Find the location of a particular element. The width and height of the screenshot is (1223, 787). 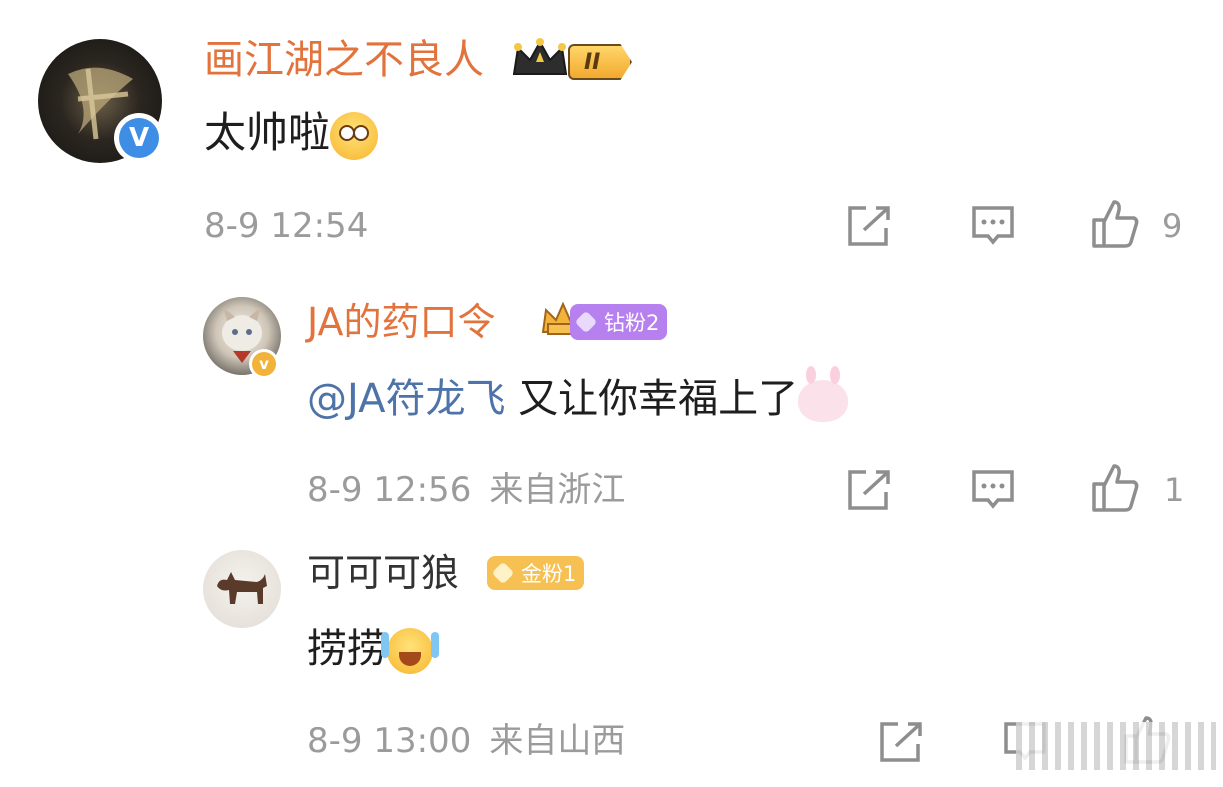

fan-badge-label: 钻粉2 is located at coordinates (632, 323).